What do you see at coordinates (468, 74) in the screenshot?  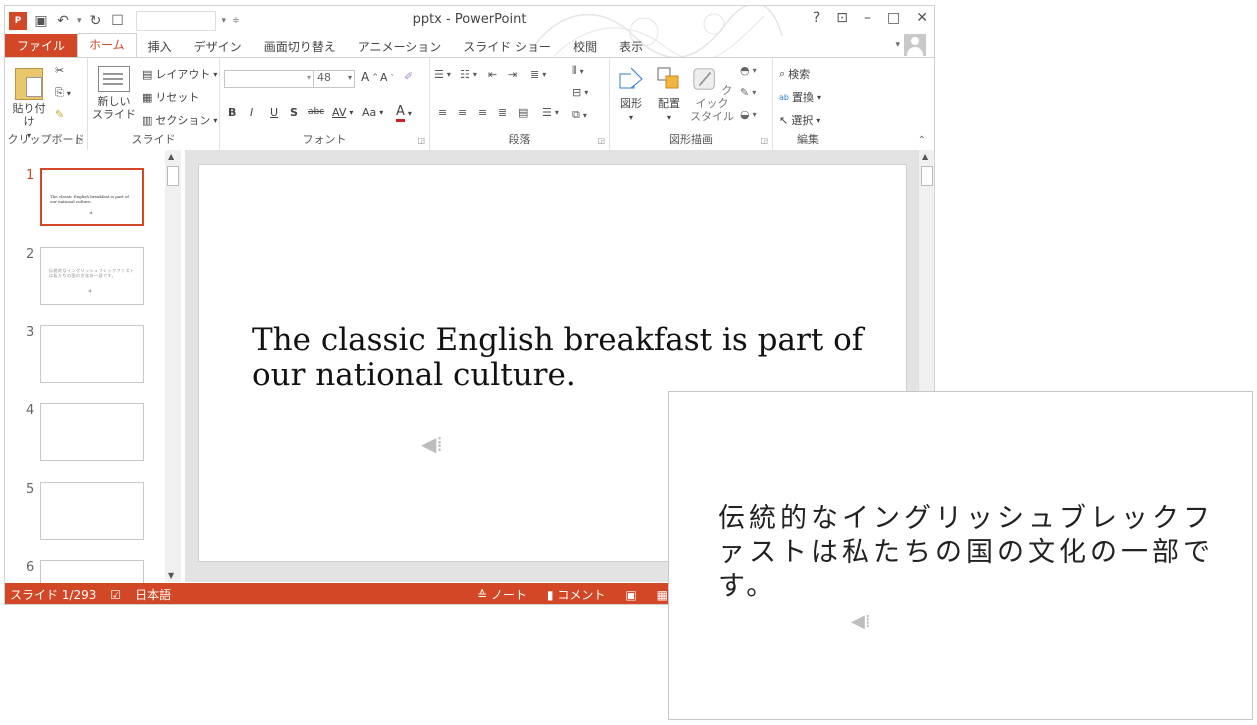 I see `numbering-button: ☷ ▾` at bounding box center [468, 74].